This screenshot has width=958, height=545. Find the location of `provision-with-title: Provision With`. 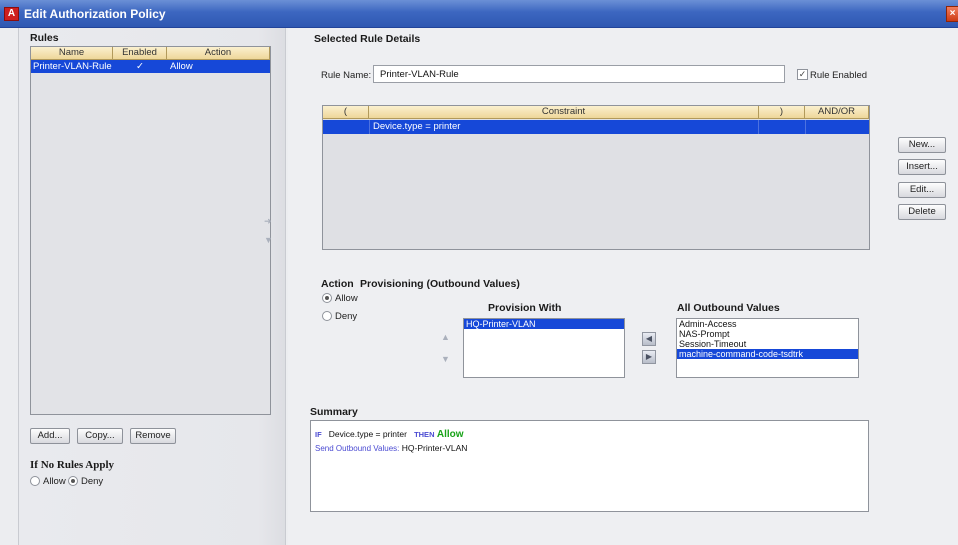

provision-with-title: Provision With is located at coordinates (525, 308).